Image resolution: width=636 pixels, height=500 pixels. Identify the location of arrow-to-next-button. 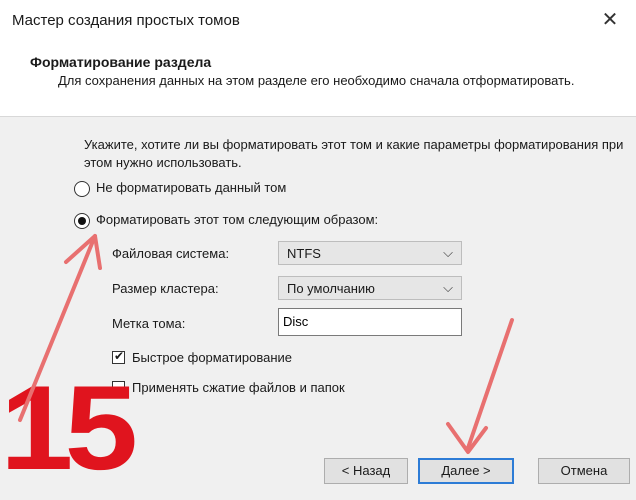
(490, 384).